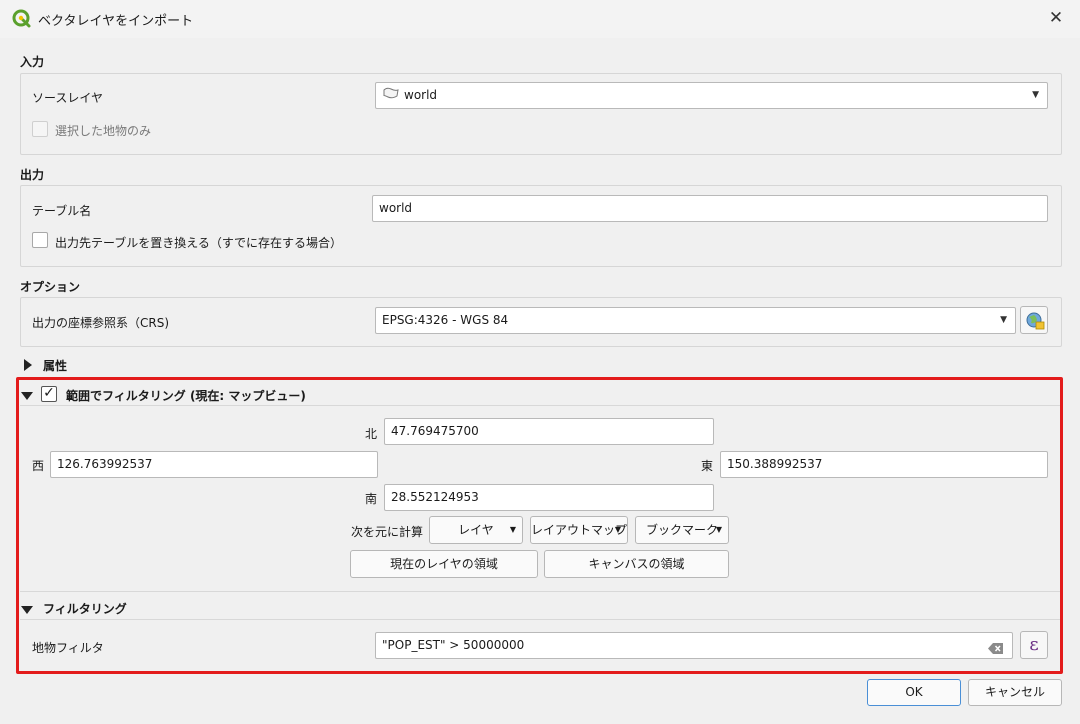  I want to click on options-section-title: オプション, so click(50, 287).